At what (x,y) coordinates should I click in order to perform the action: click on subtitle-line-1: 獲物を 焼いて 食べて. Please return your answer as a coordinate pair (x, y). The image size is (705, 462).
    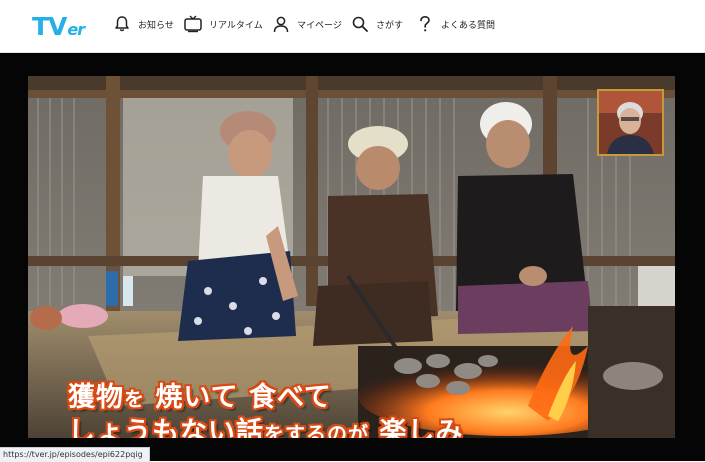
    Looking at the image, I should click on (265, 398).